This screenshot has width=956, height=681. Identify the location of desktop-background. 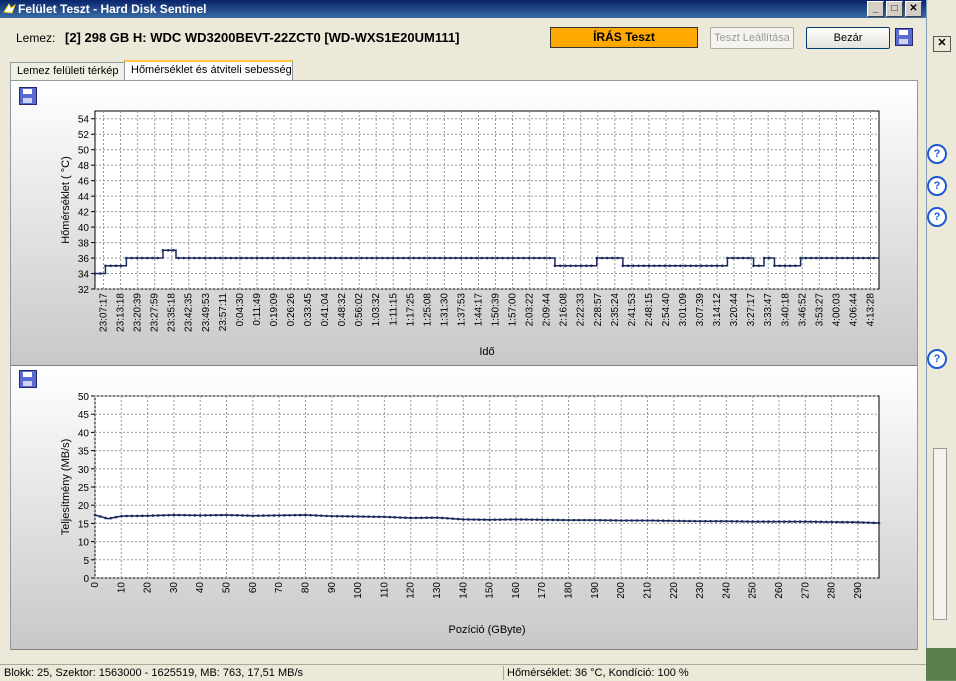
(941, 664).